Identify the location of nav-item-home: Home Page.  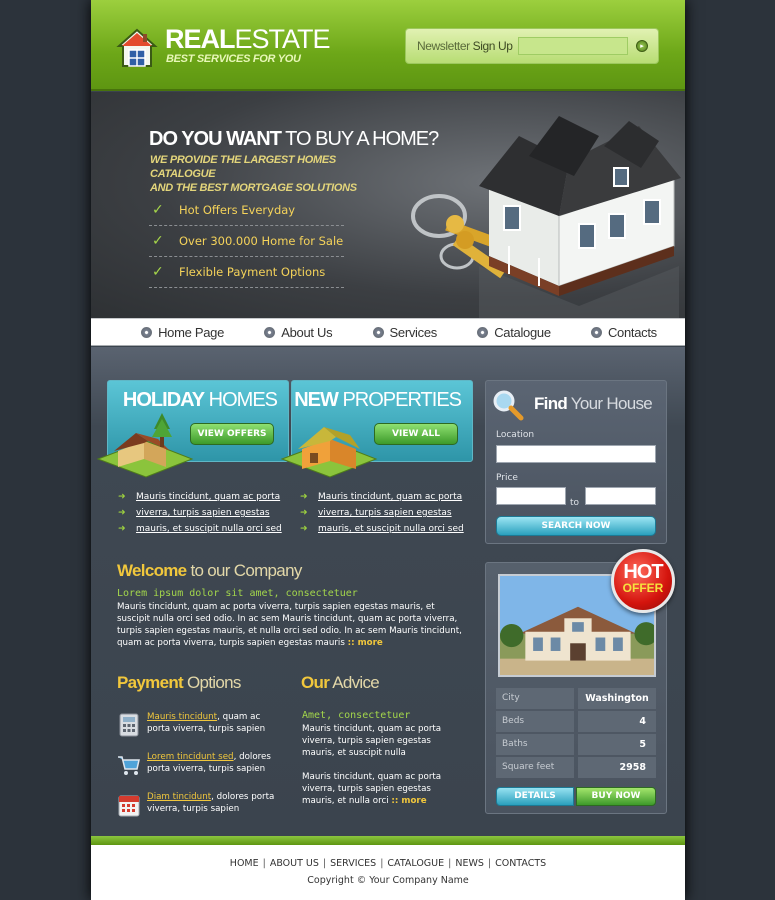
(182, 332).